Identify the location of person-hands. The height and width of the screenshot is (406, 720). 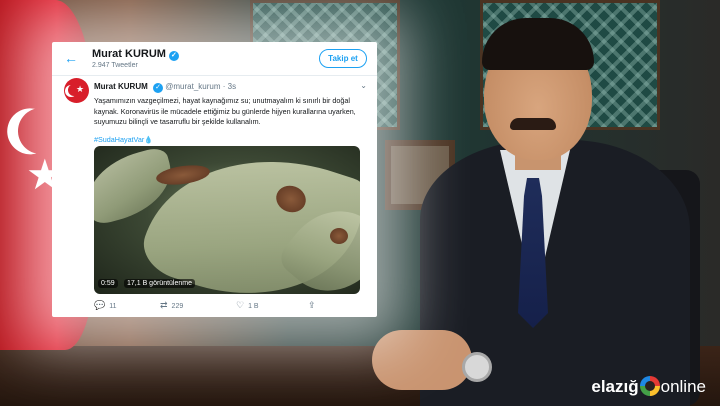
(422, 360).